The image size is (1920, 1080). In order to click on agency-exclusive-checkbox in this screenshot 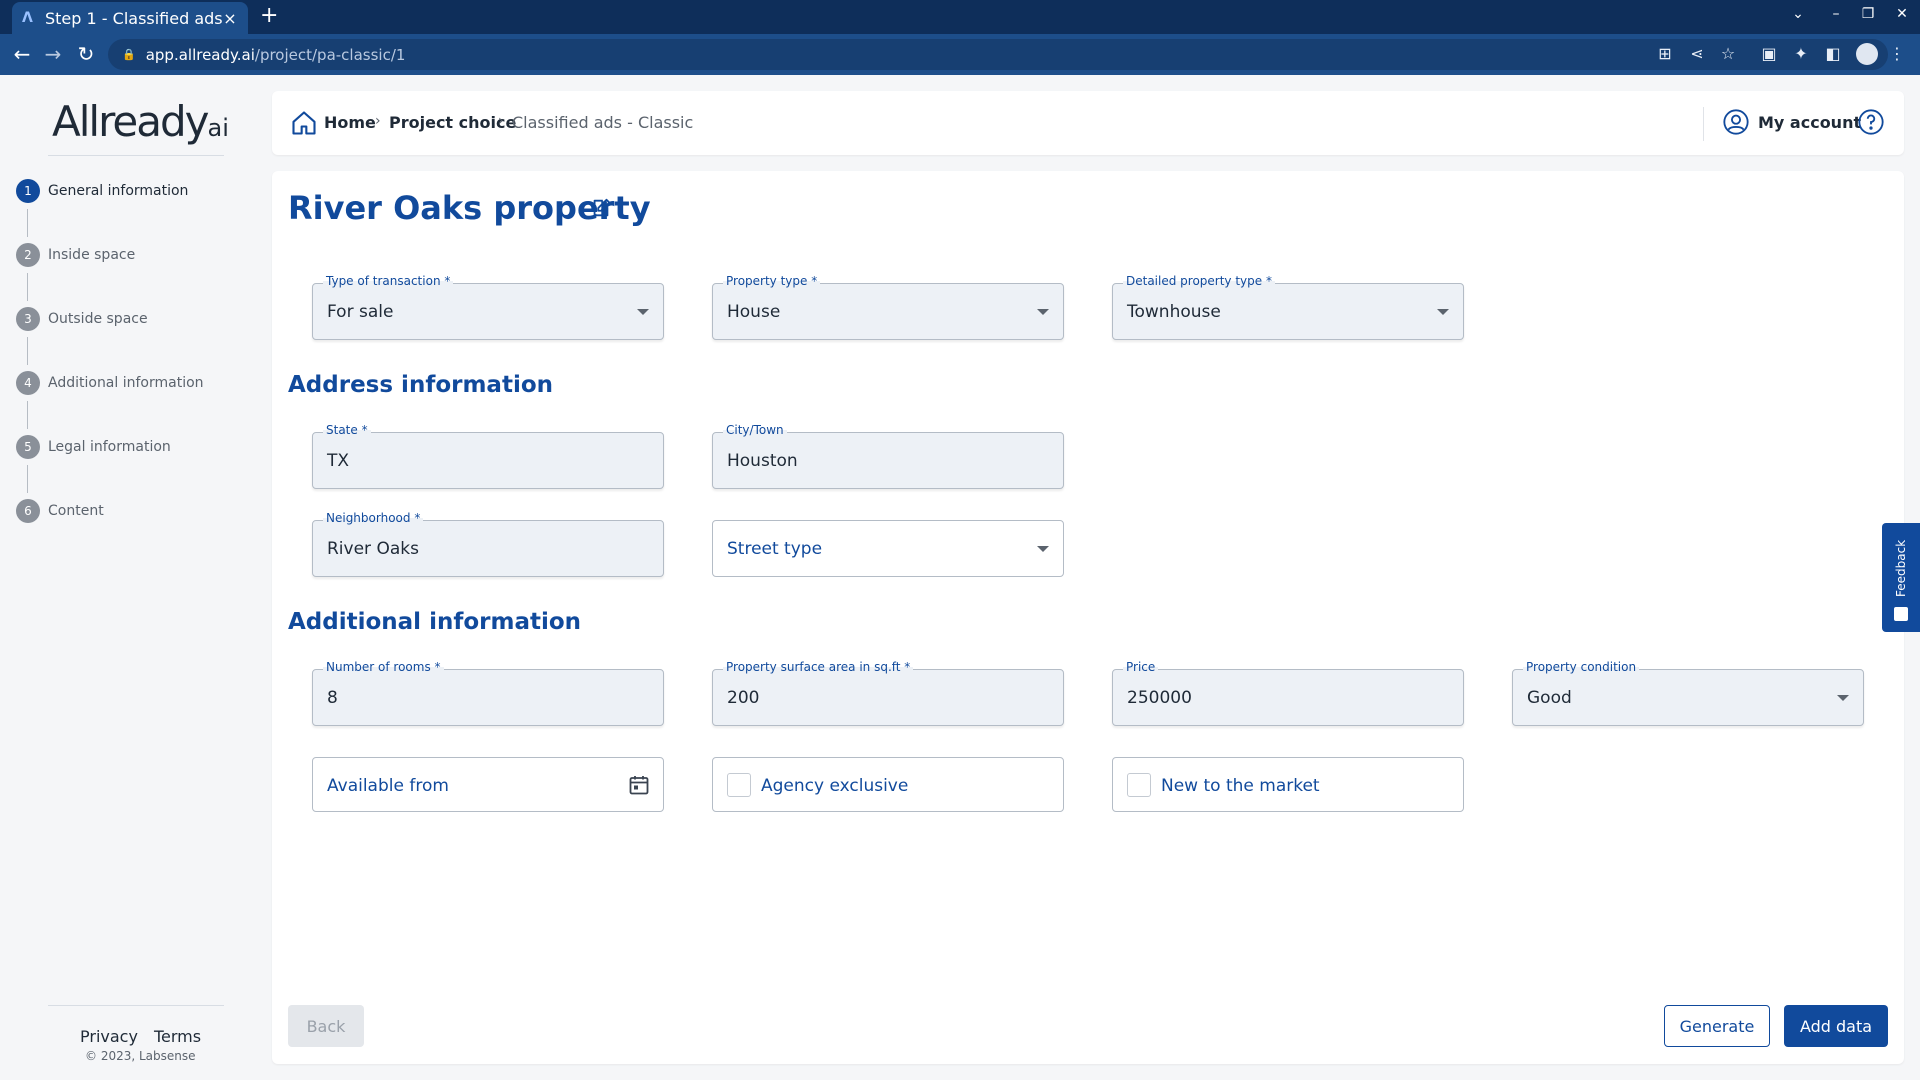, I will do `click(739, 785)`.